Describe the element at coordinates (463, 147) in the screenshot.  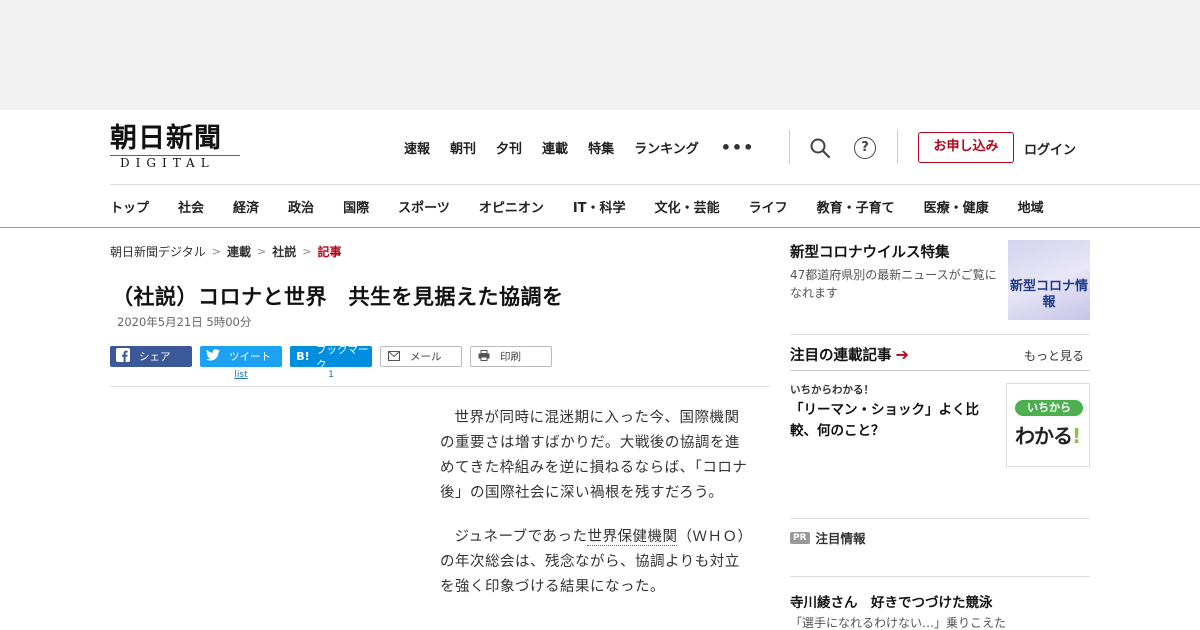
I see `nav-morning: 朝刊` at that location.